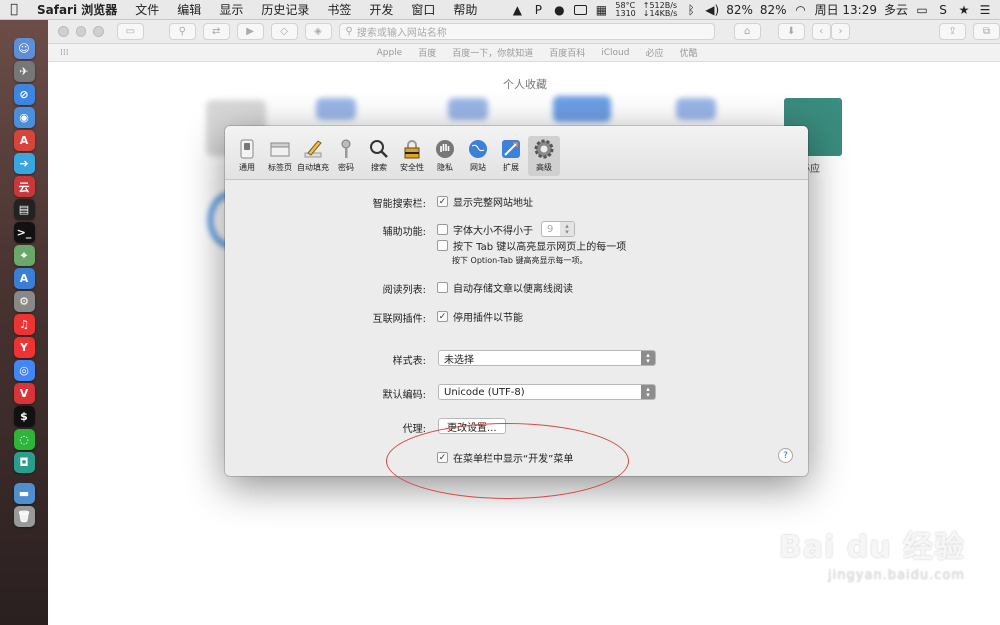 The height and width of the screenshot is (625, 1000). Describe the element at coordinates (492, 52) in the screenshot. I see `fav-baidu-search: 百度一下，你就知道` at that location.